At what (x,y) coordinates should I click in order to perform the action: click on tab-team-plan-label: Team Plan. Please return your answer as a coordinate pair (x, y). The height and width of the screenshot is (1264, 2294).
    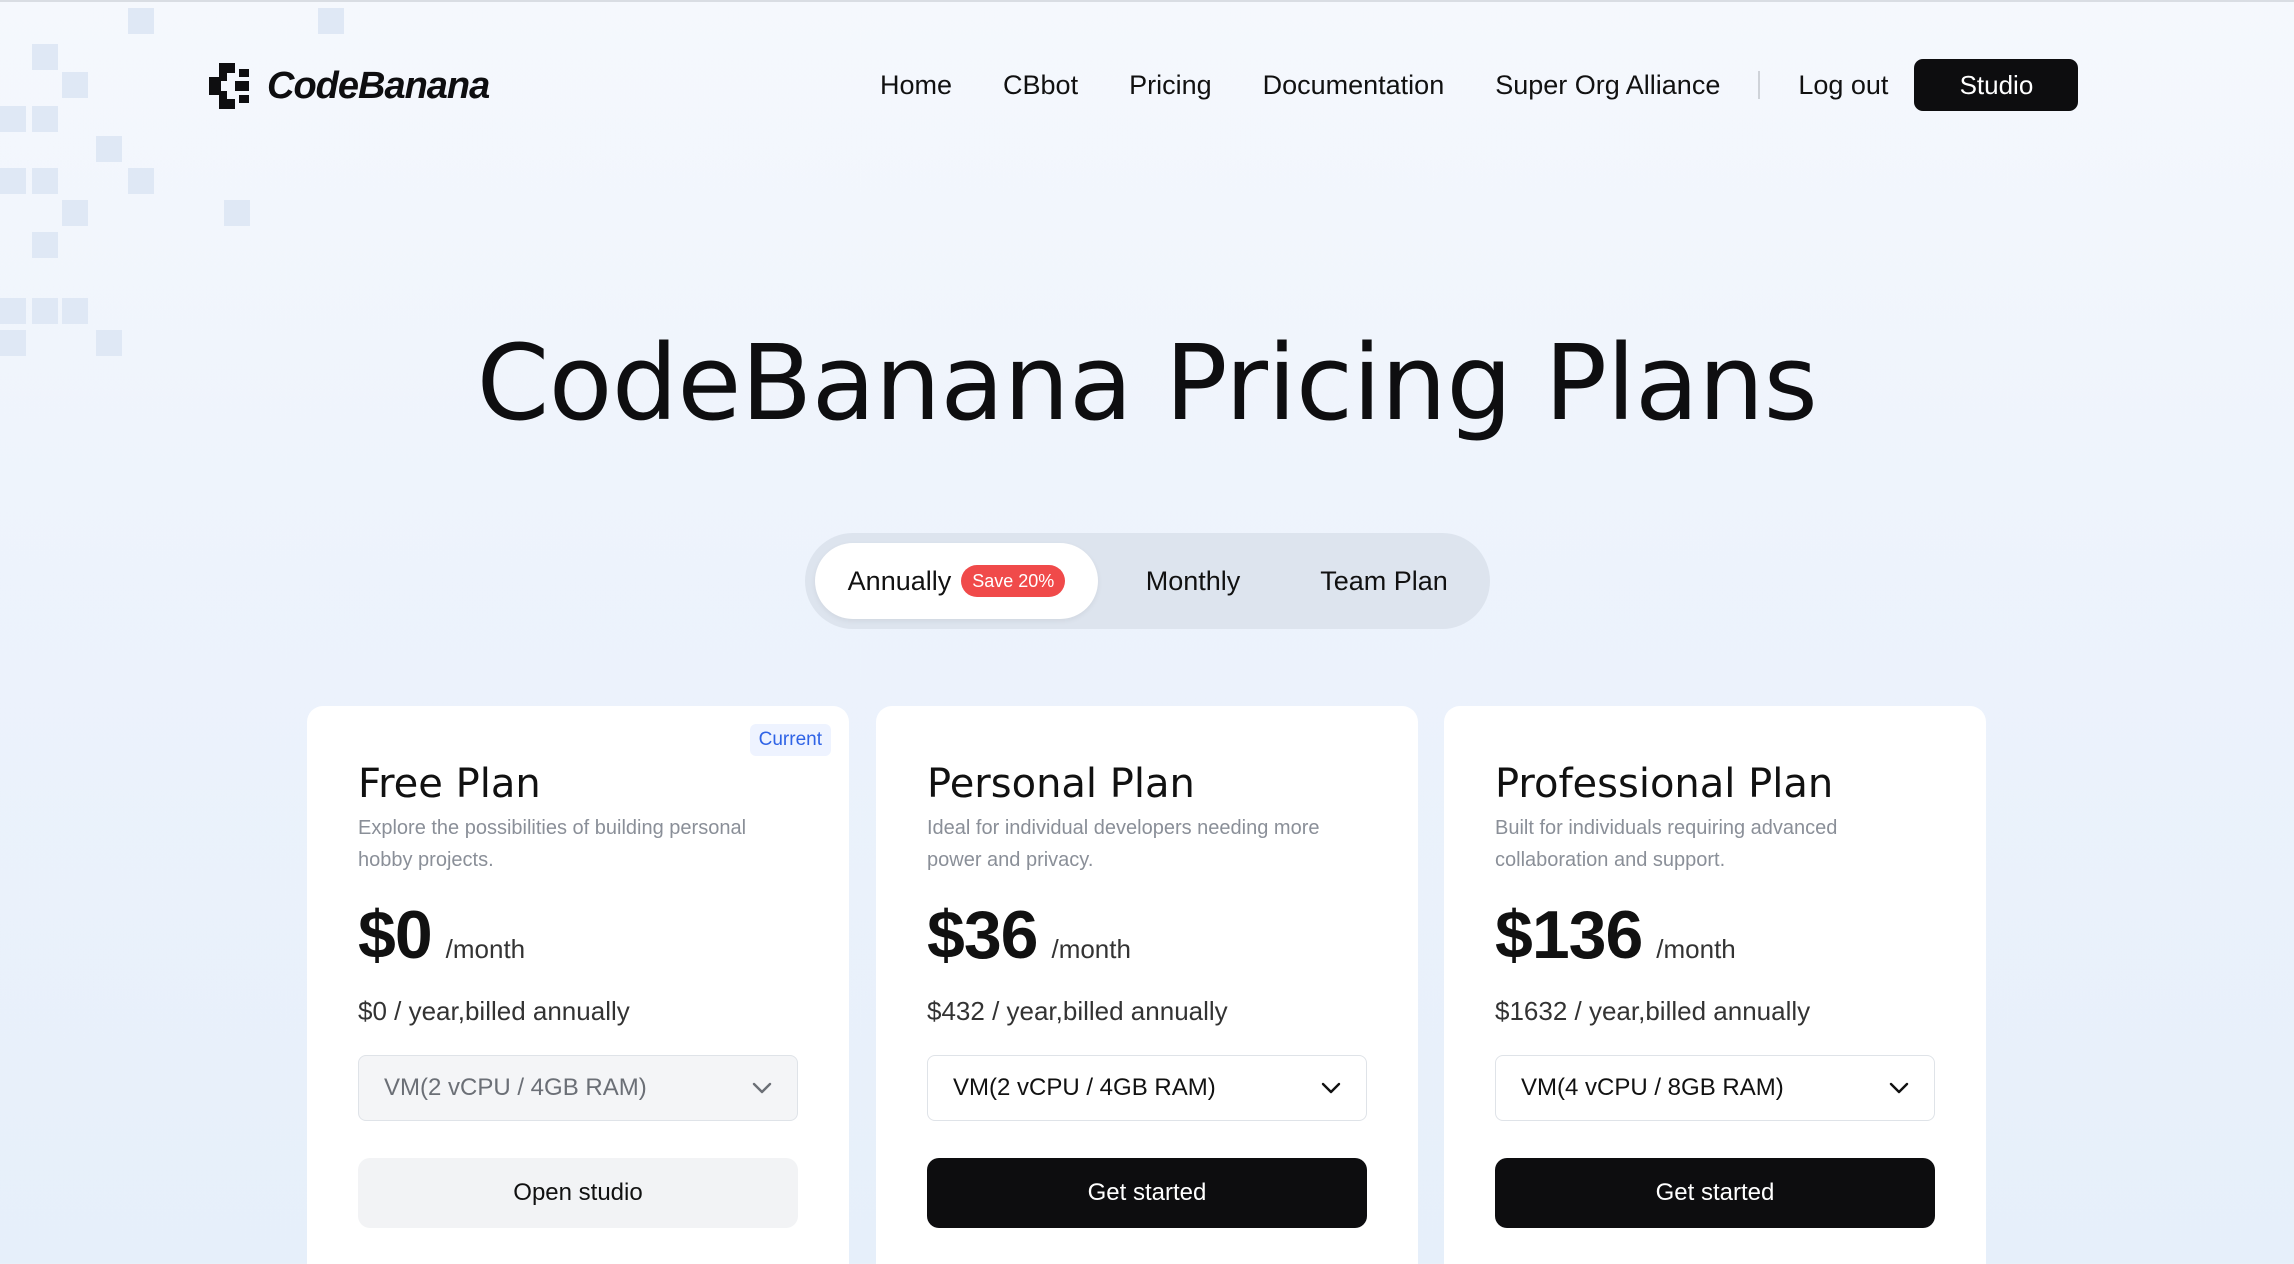
    Looking at the image, I should click on (1384, 580).